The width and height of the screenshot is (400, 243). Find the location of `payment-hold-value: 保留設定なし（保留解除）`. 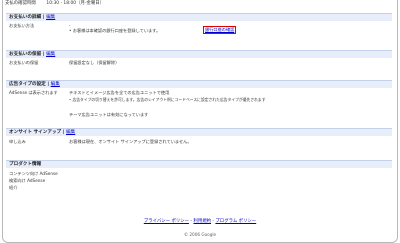

payment-hold-value: 保留設定なし（保留解除） is located at coordinates (94, 62).